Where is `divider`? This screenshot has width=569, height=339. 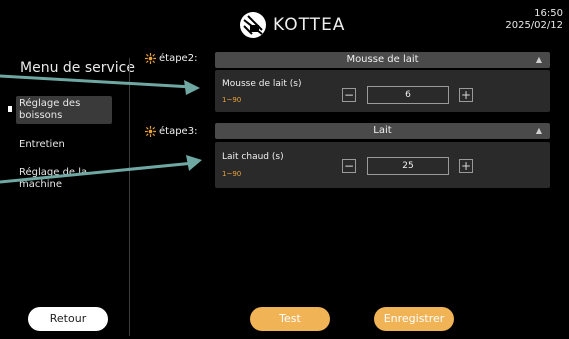 divider is located at coordinates (129, 197).